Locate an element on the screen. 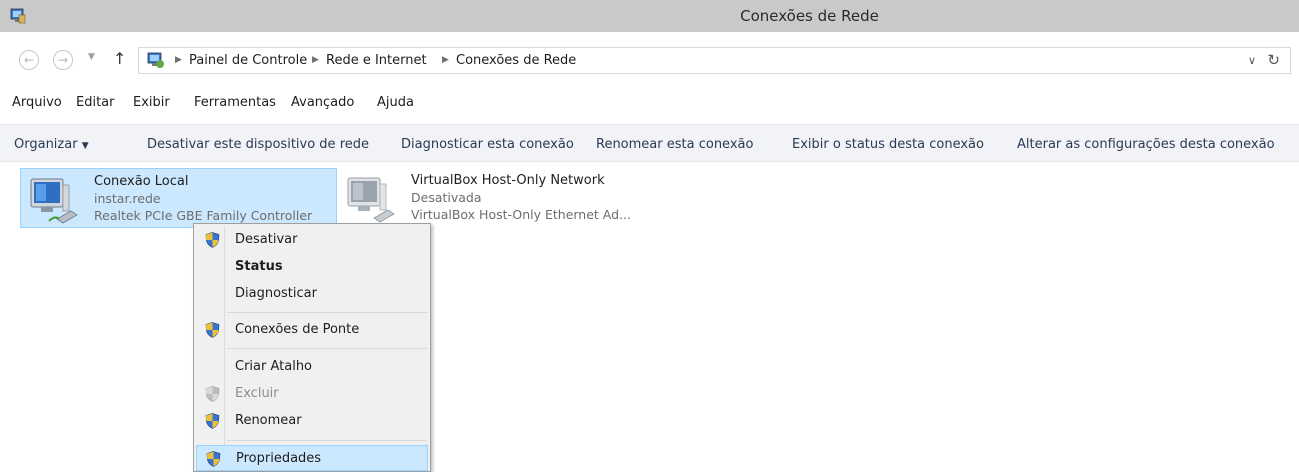 The image size is (1299, 472). chevron-down-icon: ▼ is located at coordinates (91, 57).